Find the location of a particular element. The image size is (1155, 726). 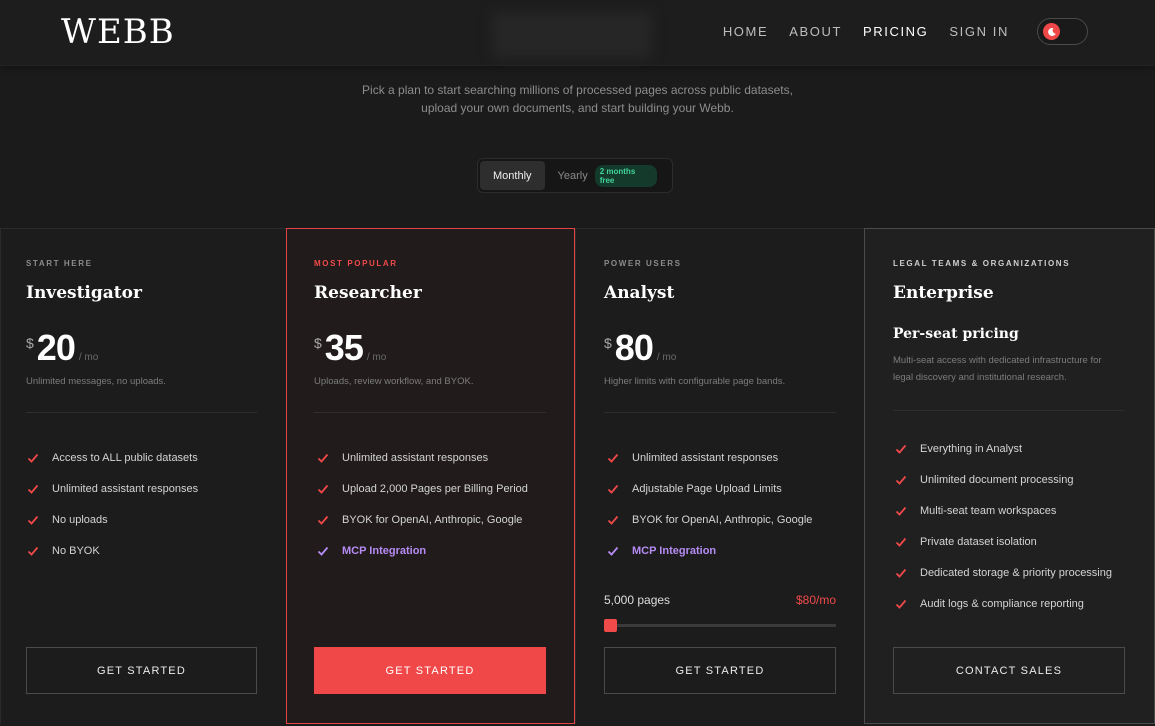

plan-name: Researcher is located at coordinates (368, 293).